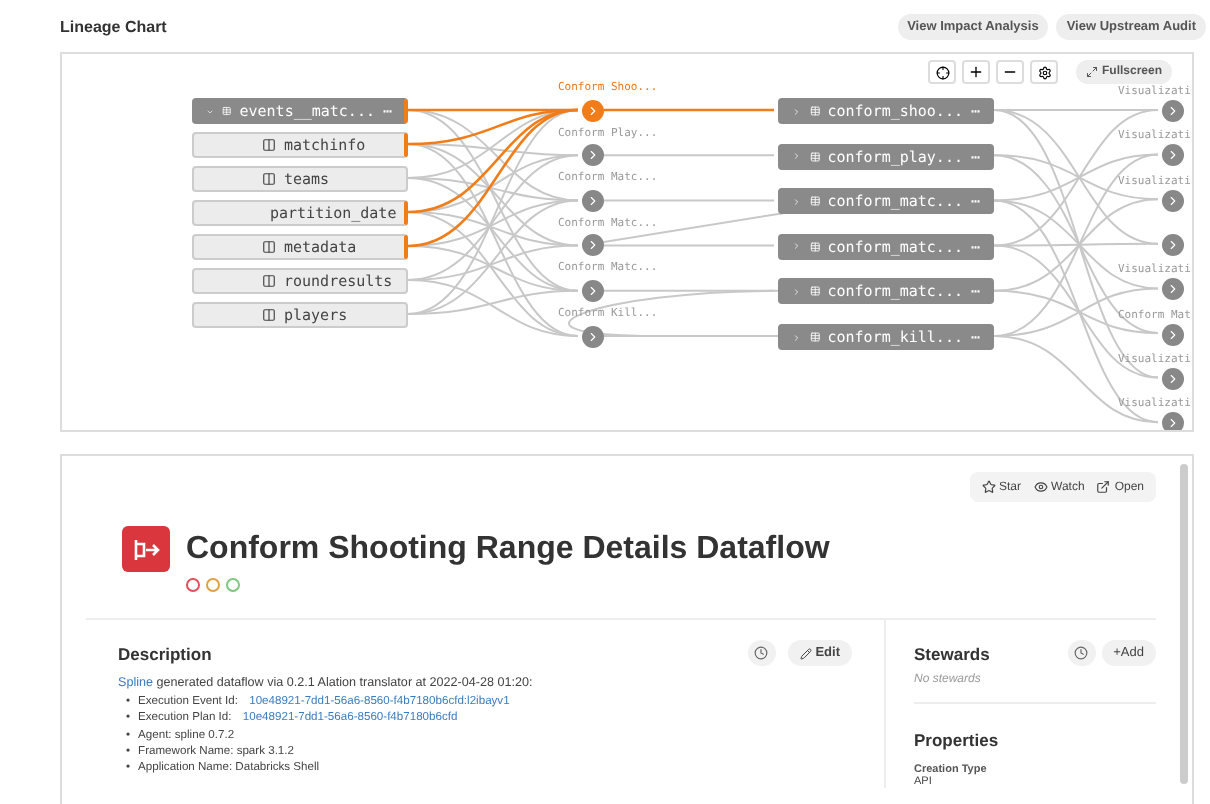  I want to click on section-heading: Stewards, so click(952, 653).